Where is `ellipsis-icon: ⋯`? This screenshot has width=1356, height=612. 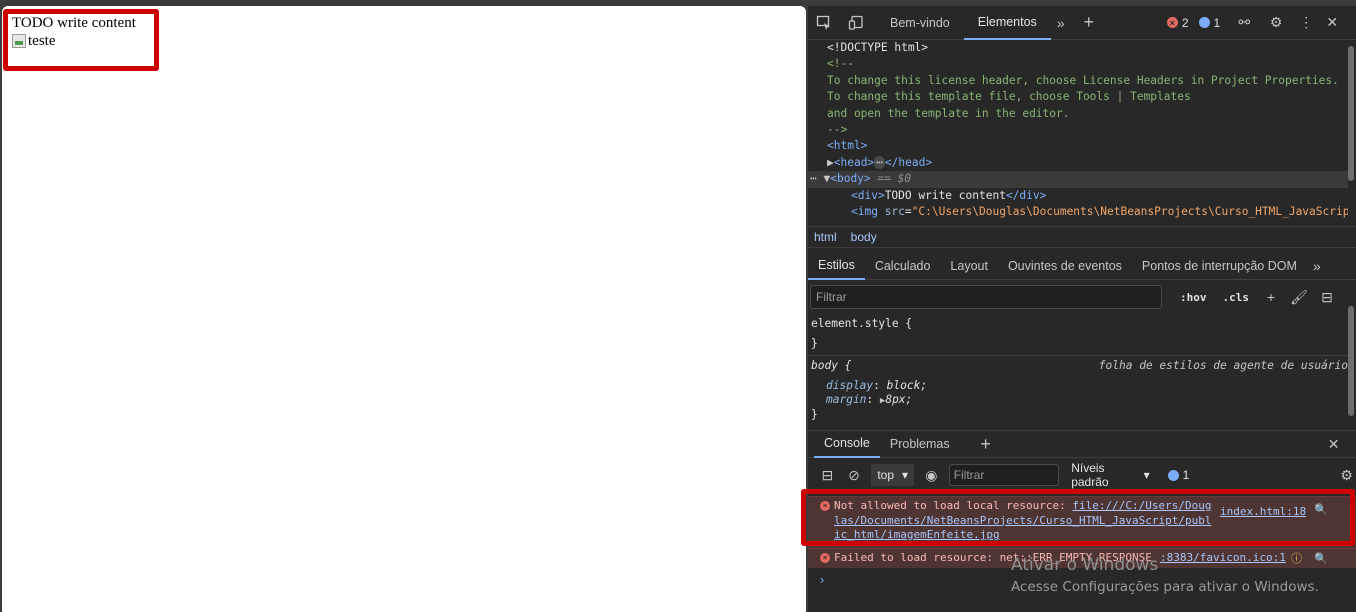
ellipsis-icon: ⋯ is located at coordinates (879, 162).